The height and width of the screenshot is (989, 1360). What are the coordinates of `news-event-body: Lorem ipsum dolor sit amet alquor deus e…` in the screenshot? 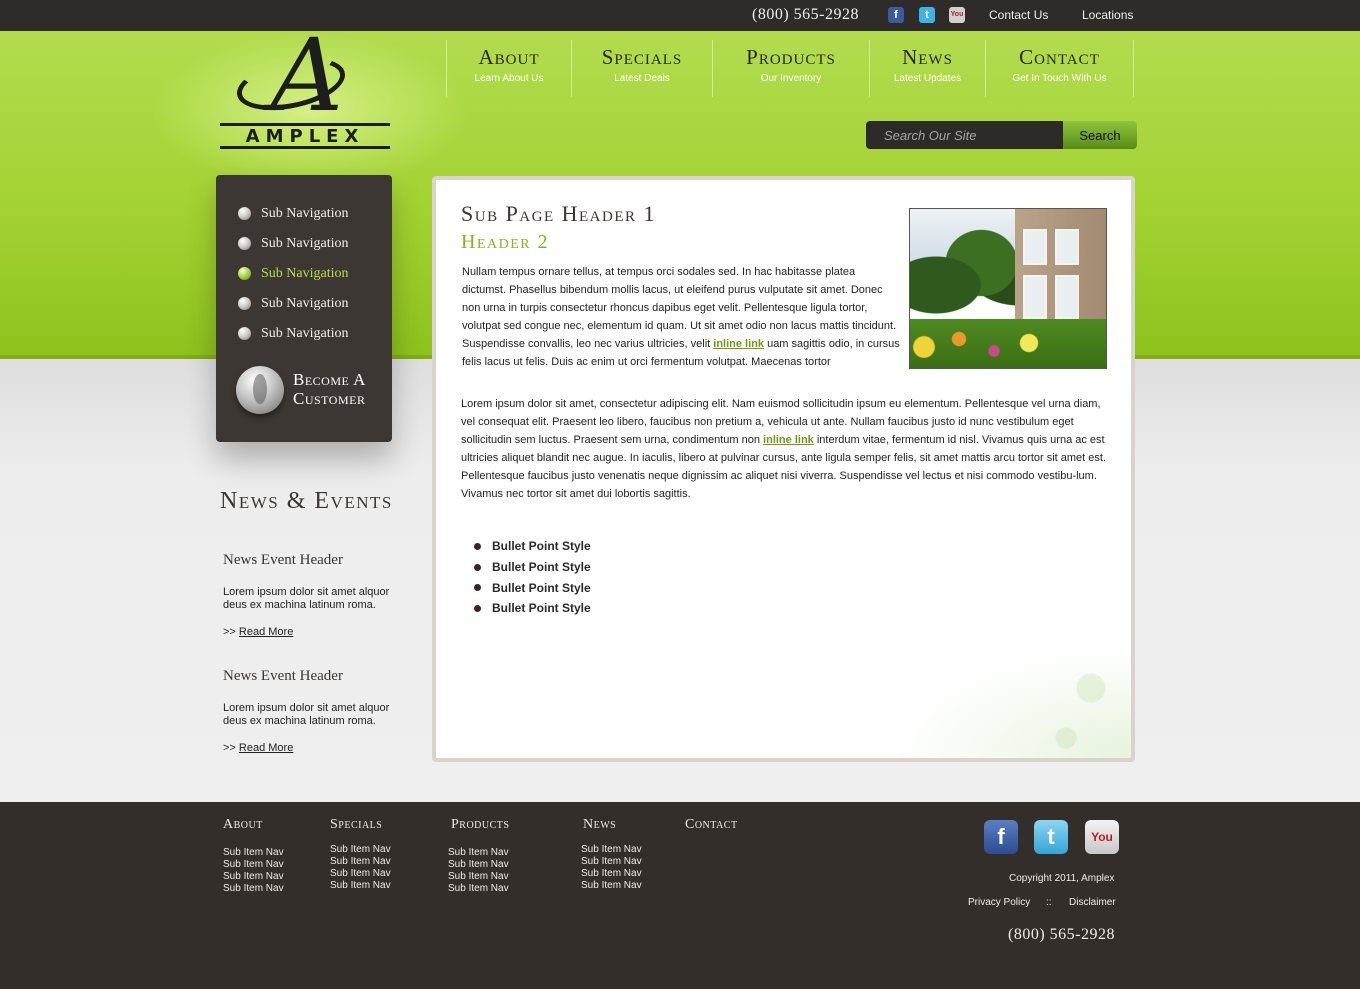 It's located at (306, 714).